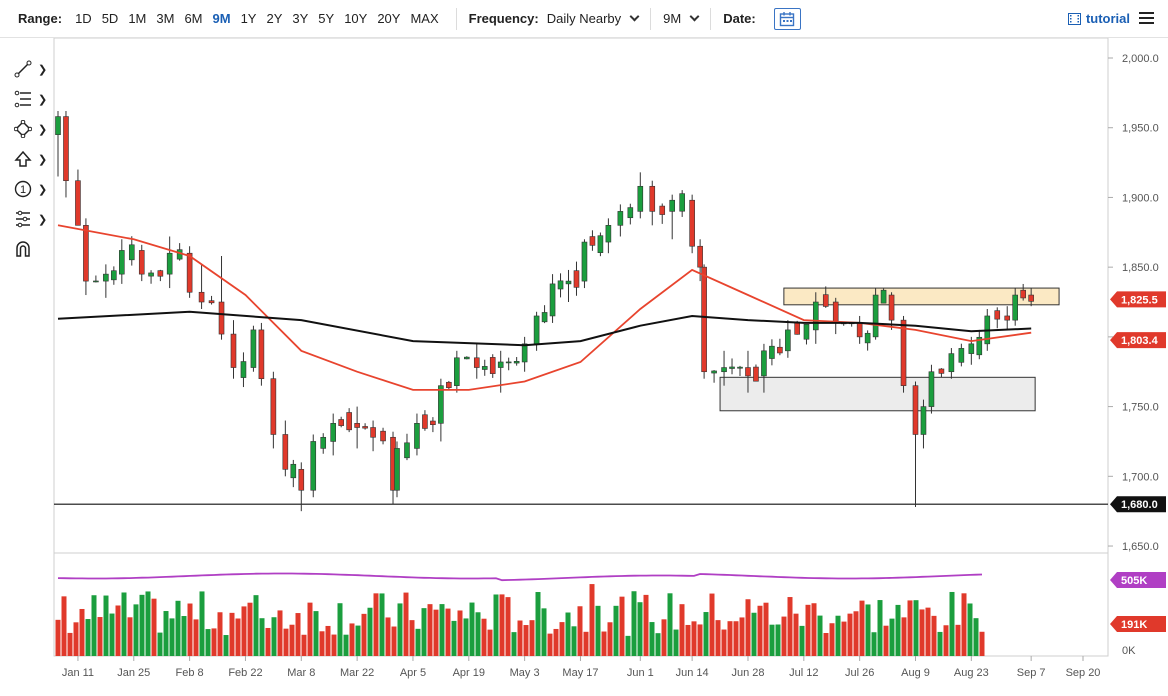  Describe the element at coordinates (1107, 18) in the screenshot. I see `tutorial-label: tutorial` at that location.